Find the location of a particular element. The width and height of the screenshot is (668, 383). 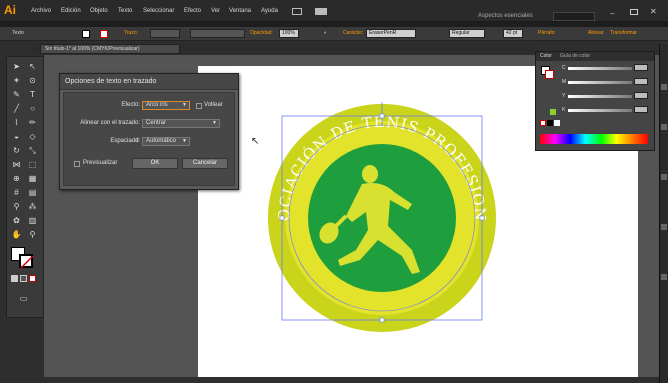

search-field is located at coordinates (574, 16).